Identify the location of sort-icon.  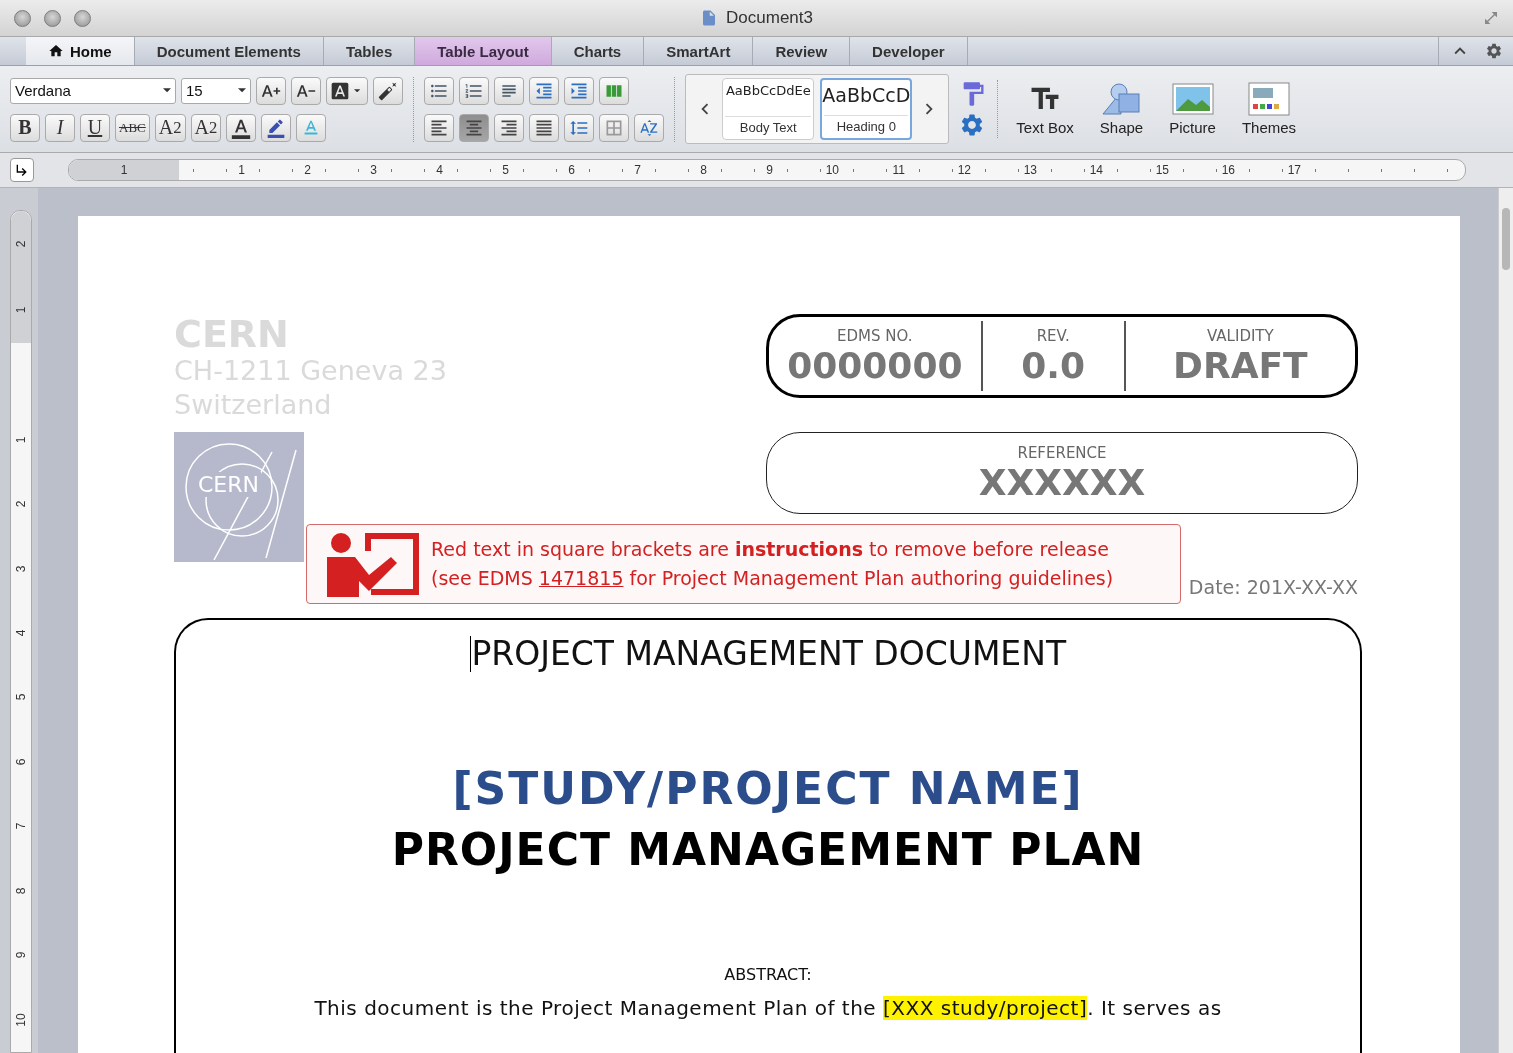
(649, 127).